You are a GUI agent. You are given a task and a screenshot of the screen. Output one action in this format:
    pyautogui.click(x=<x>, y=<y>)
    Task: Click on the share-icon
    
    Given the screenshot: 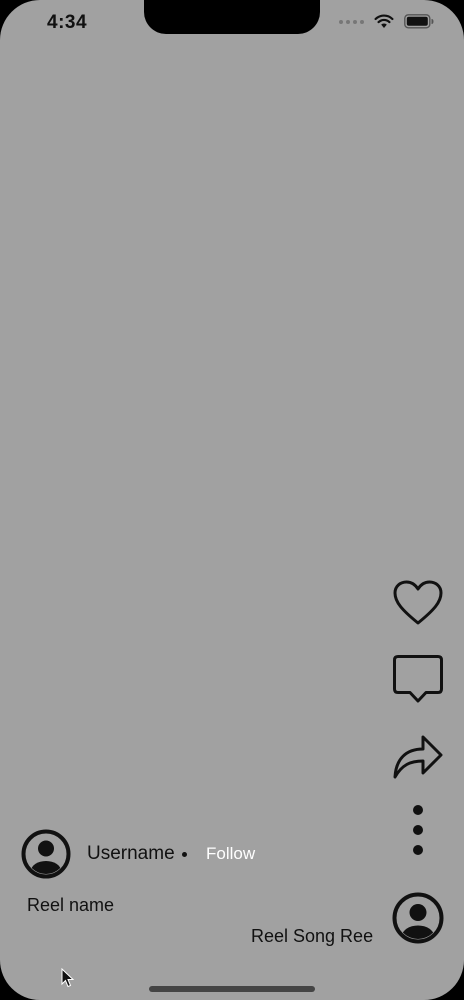 What is the action you would take?
    pyautogui.click(x=418, y=757)
    